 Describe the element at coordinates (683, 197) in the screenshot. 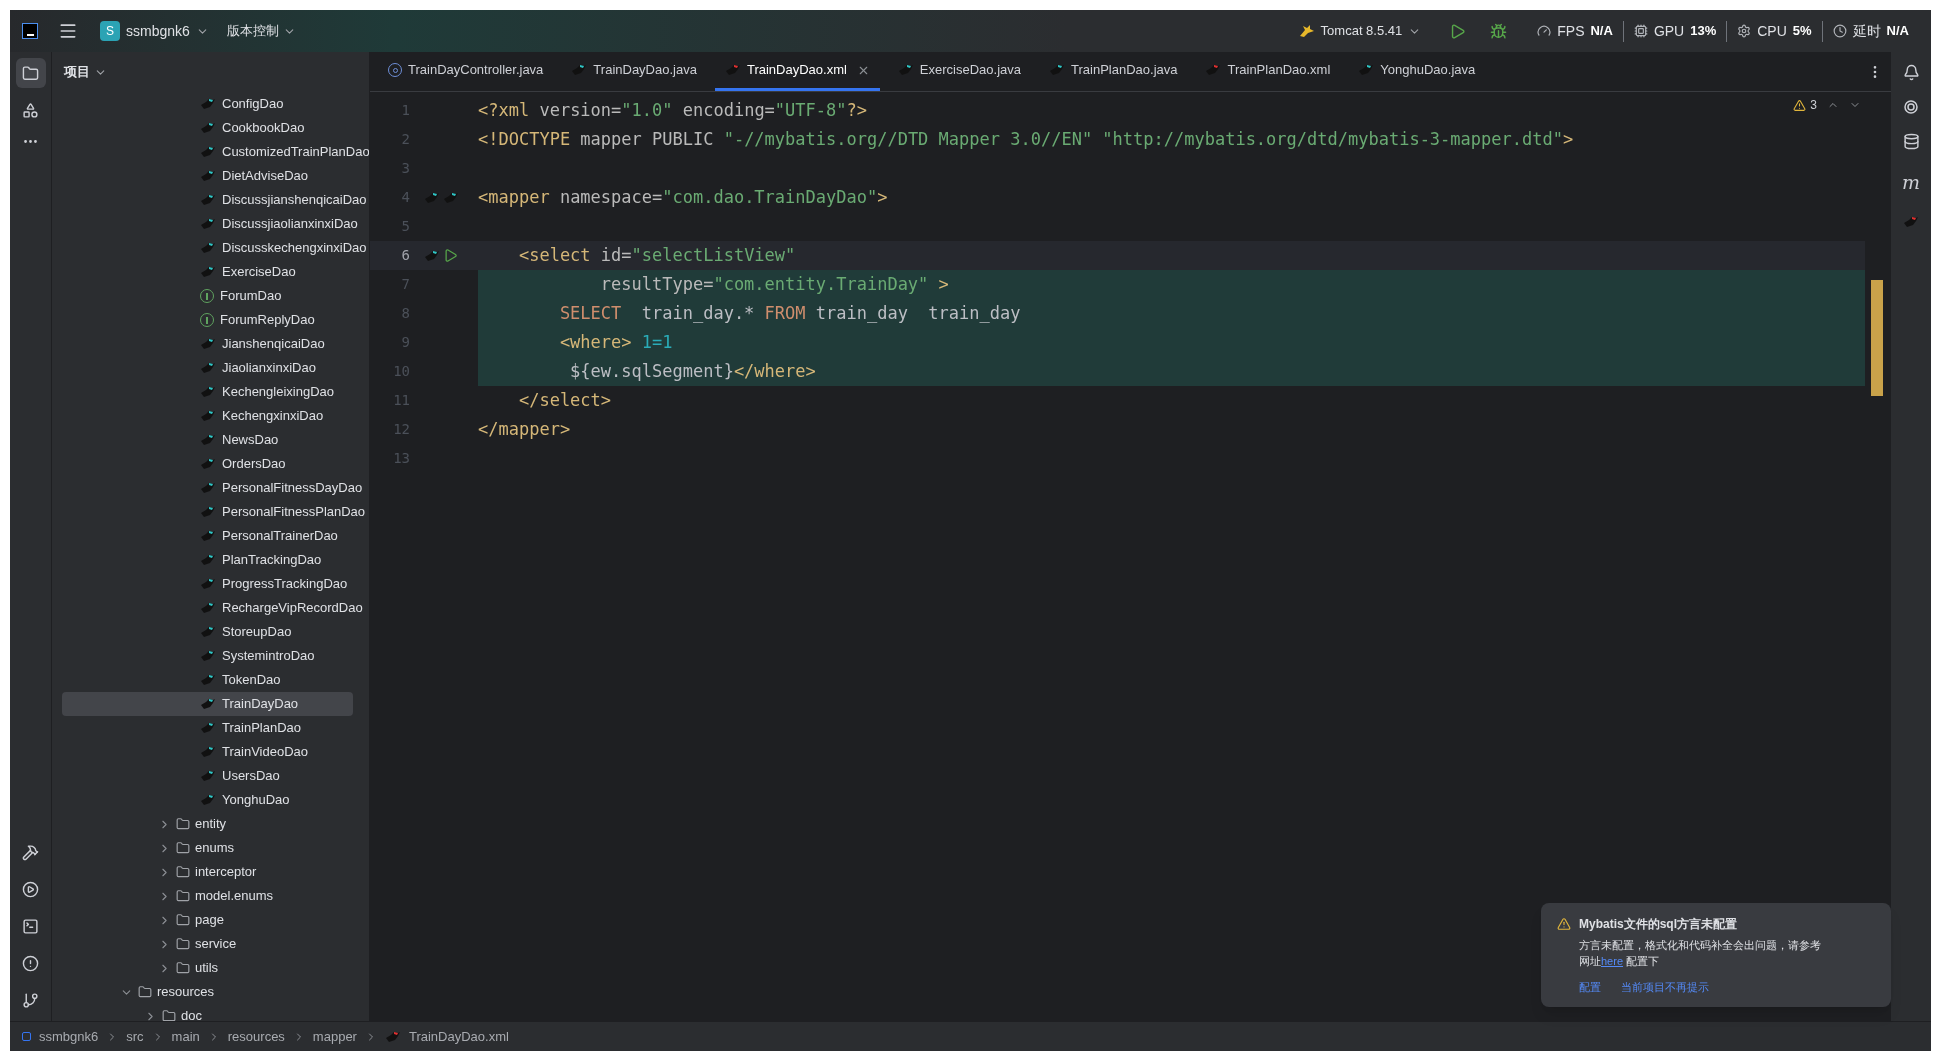

I see `code-line: <mapper namespace="com.dao.TrainDayDao">` at that location.